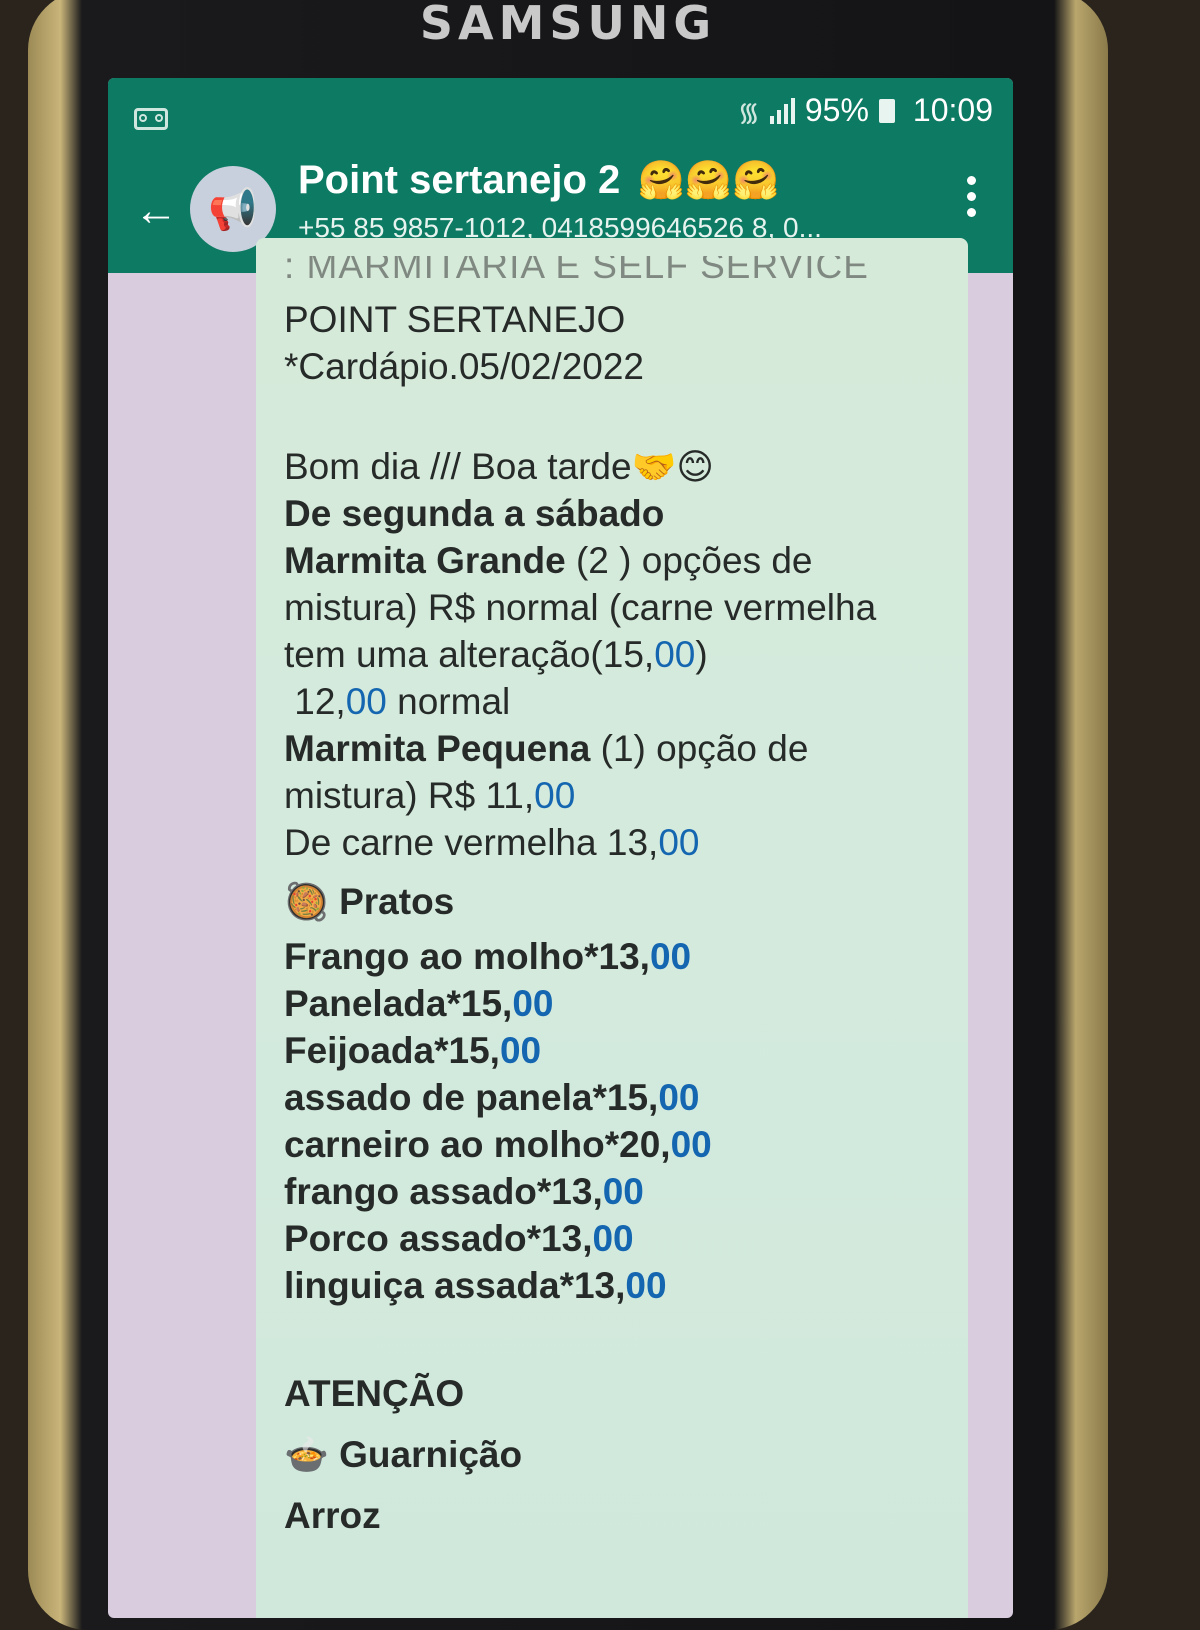 Image resolution: width=1200 pixels, height=1630 pixels. What do you see at coordinates (629, 1050) in the screenshot?
I see `prato-item: Feijoada*15,00` at bounding box center [629, 1050].